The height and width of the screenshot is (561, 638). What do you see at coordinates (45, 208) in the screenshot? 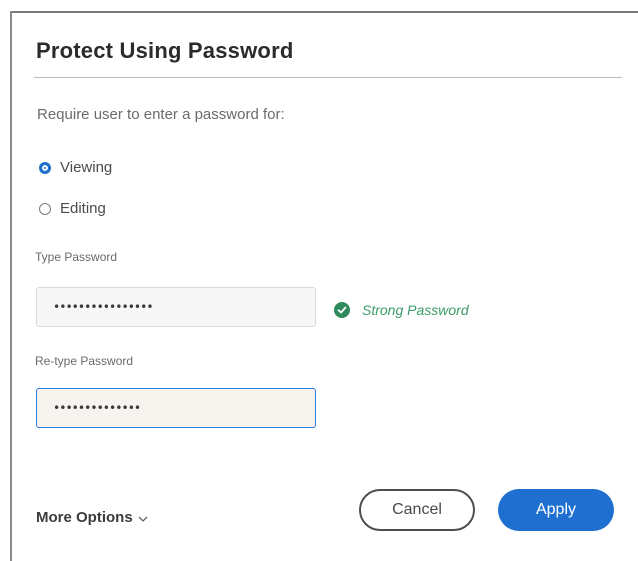
I see `editing-radio` at bounding box center [45, 208].